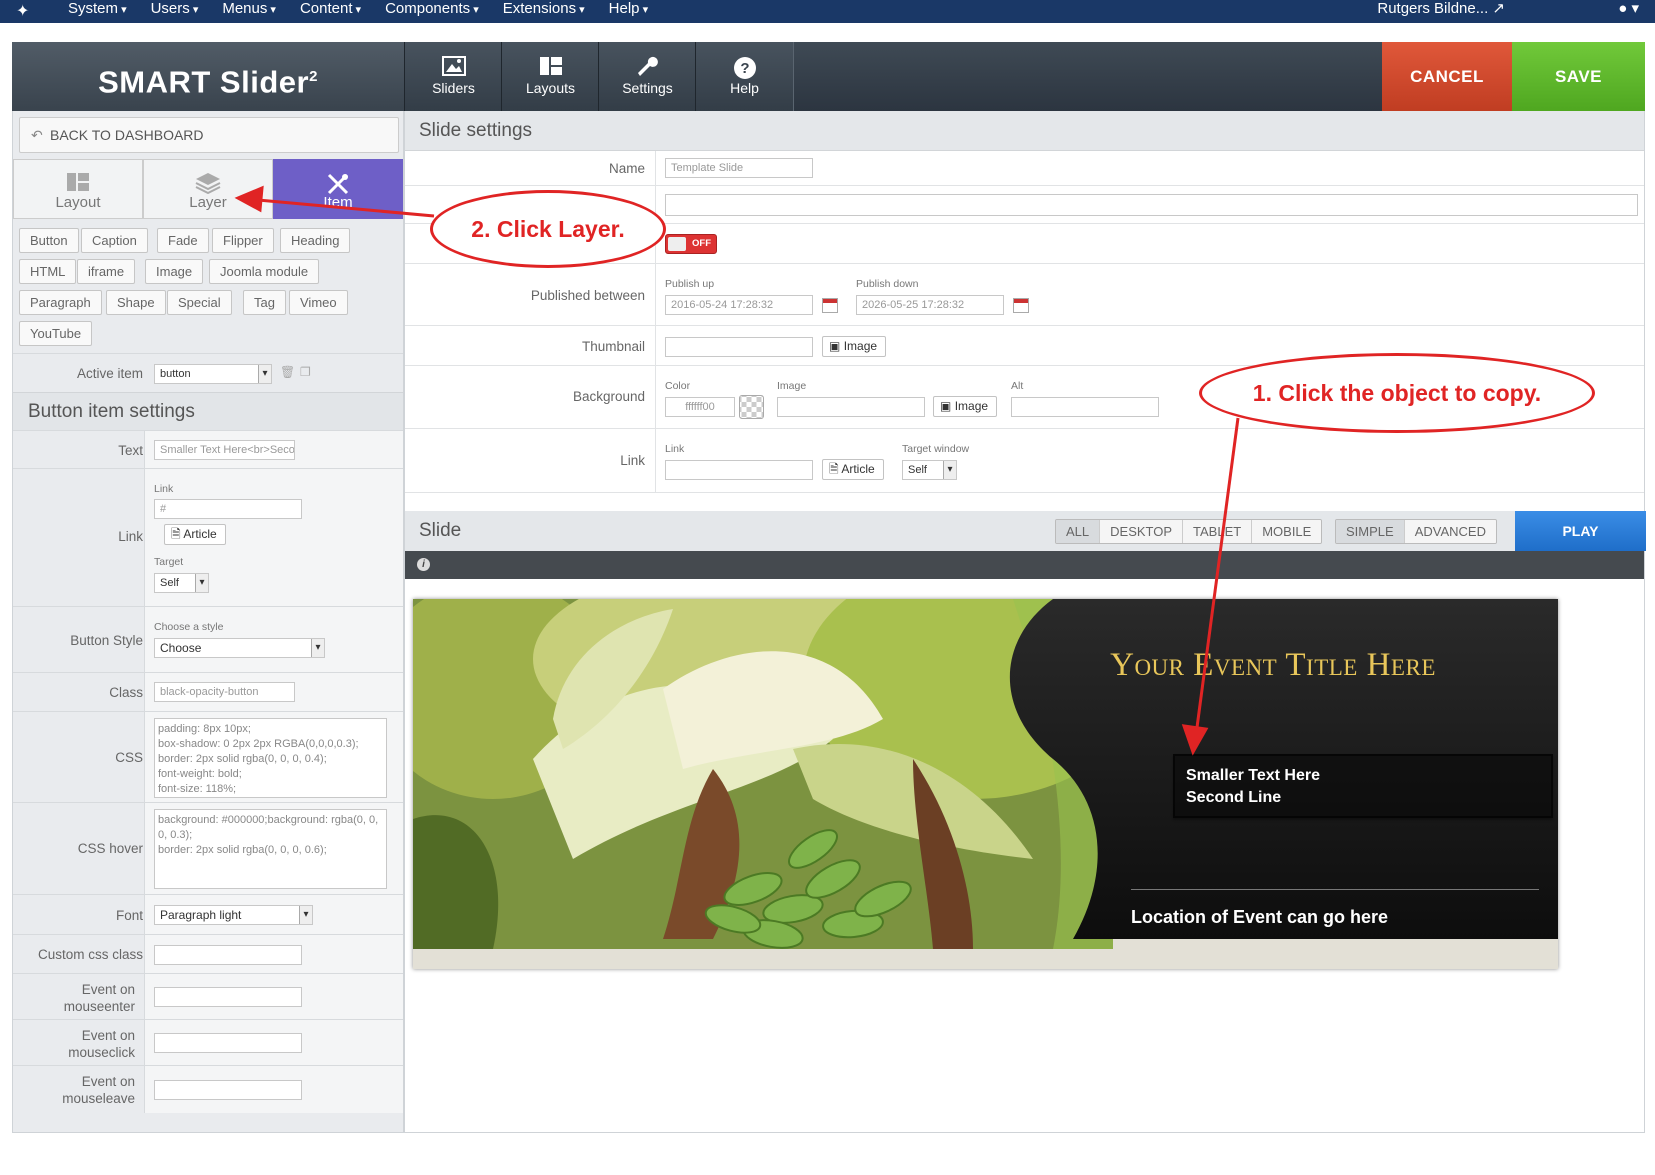 The image size is (1655, 1175). What do you see at coordinates (1447, 76) in the screenshot?
I see `cancel-button: CANCEL` at bounding box center [1447, 76].